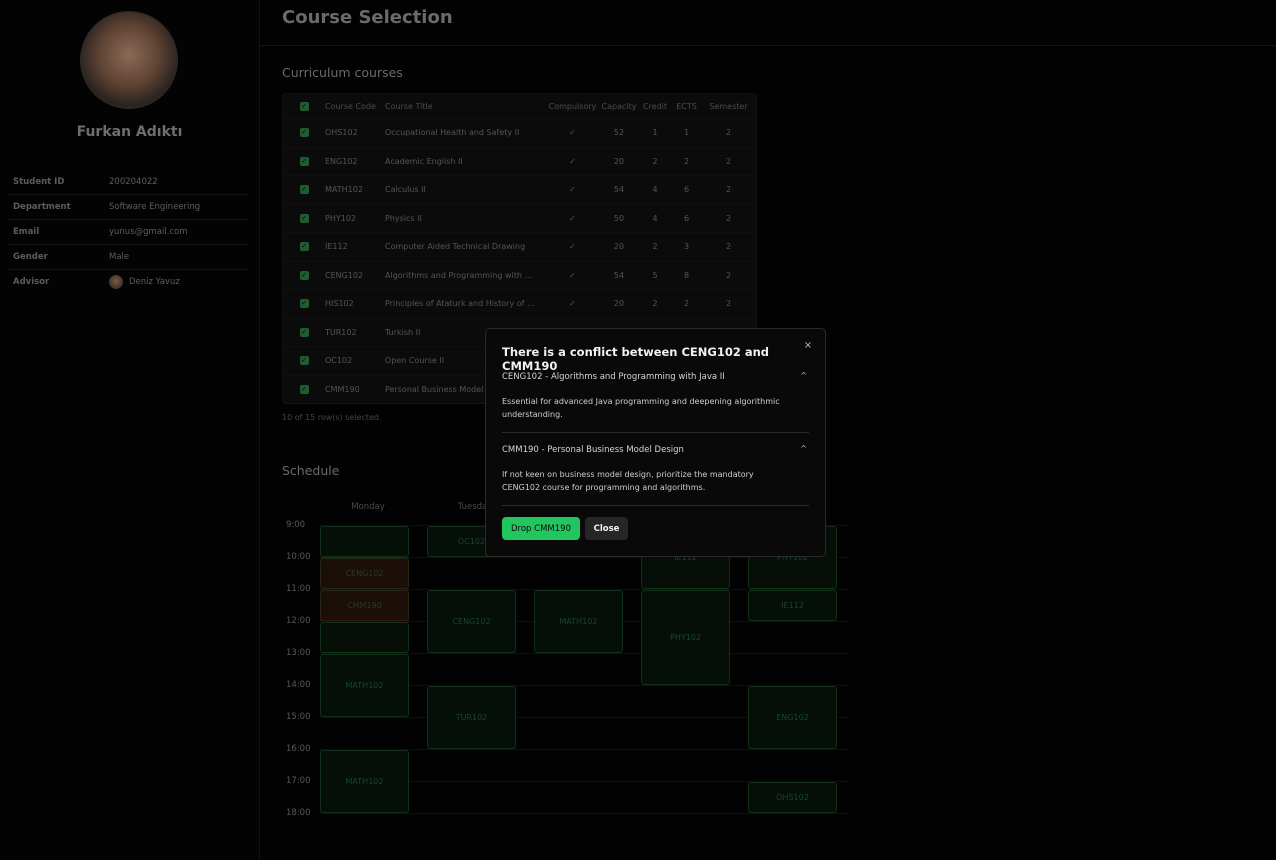 The height and width of the screenshot is (860, 1276). Describe the element at coordinates (619, 106) in the screenshot. I see `column-header: Capacity` at that location.